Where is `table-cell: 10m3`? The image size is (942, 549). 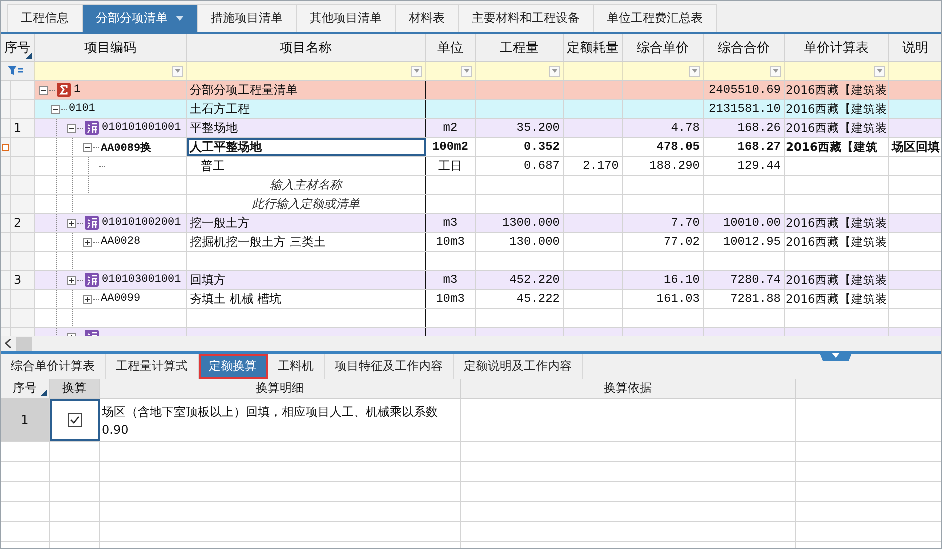
table-cell: 10m3 is located at coordinates (450, 299).